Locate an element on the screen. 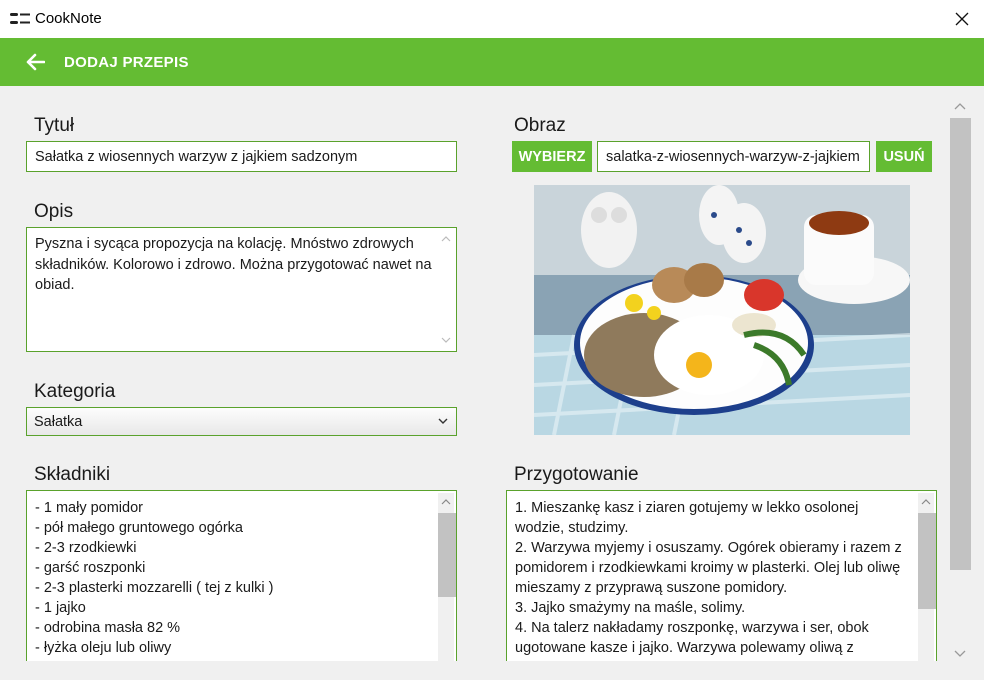 Image resolution: width=984 pixels, height=680 pixels. window-titlebar: CookNote is located at coordinates (492, 19).